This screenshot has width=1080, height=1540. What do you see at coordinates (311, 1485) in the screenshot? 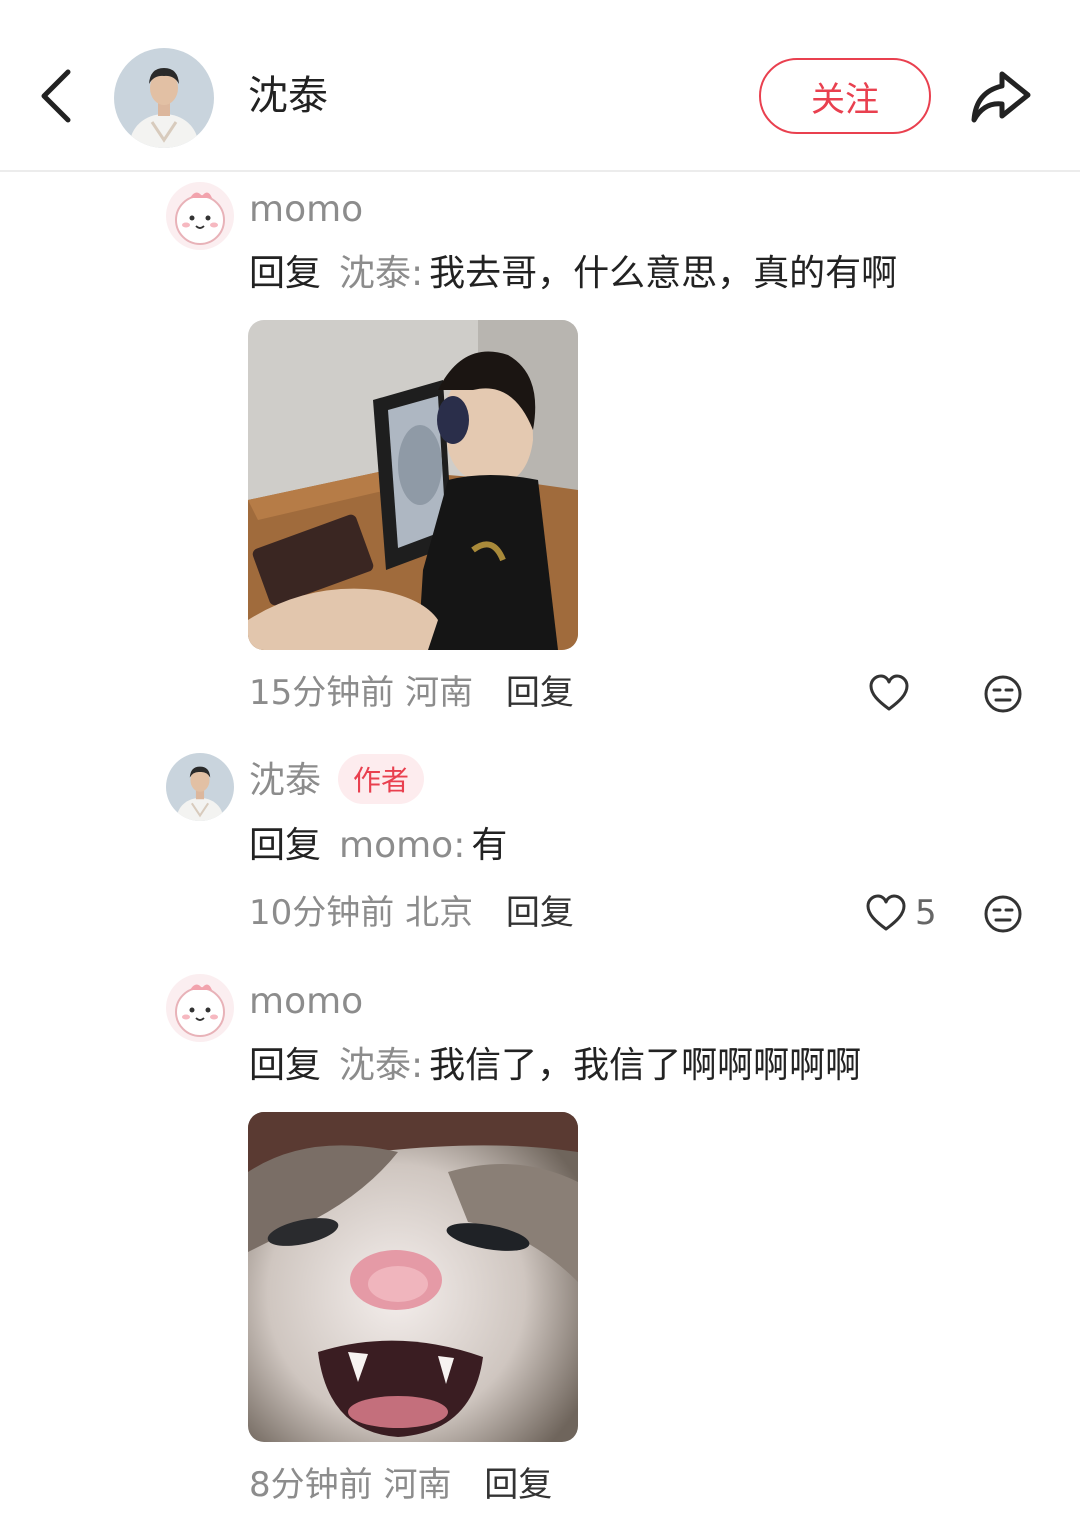
I see `comment-time: 8分钟前` at bounding box center [311, 1485].